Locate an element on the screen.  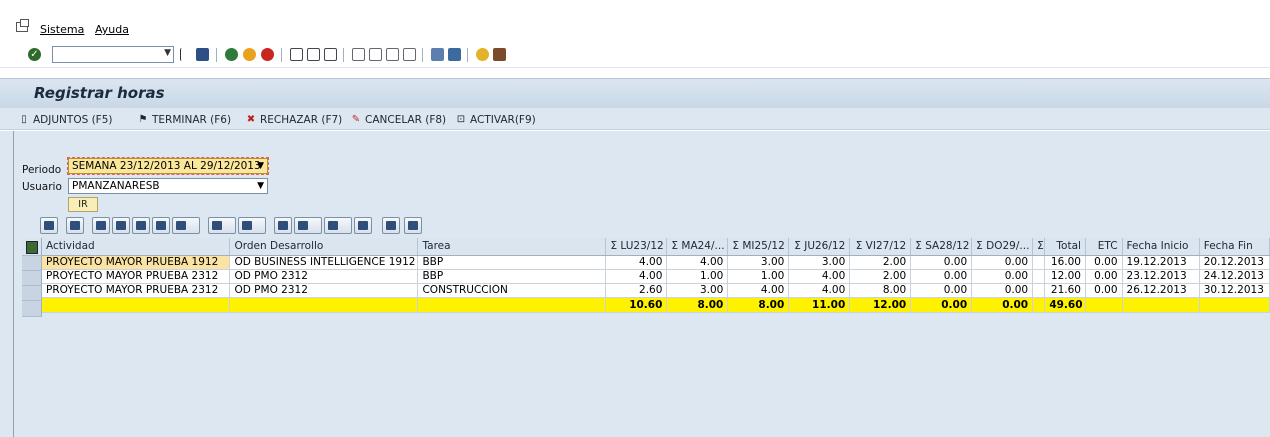
cell-ju: 3.00 is located at coordinates (819, 262).